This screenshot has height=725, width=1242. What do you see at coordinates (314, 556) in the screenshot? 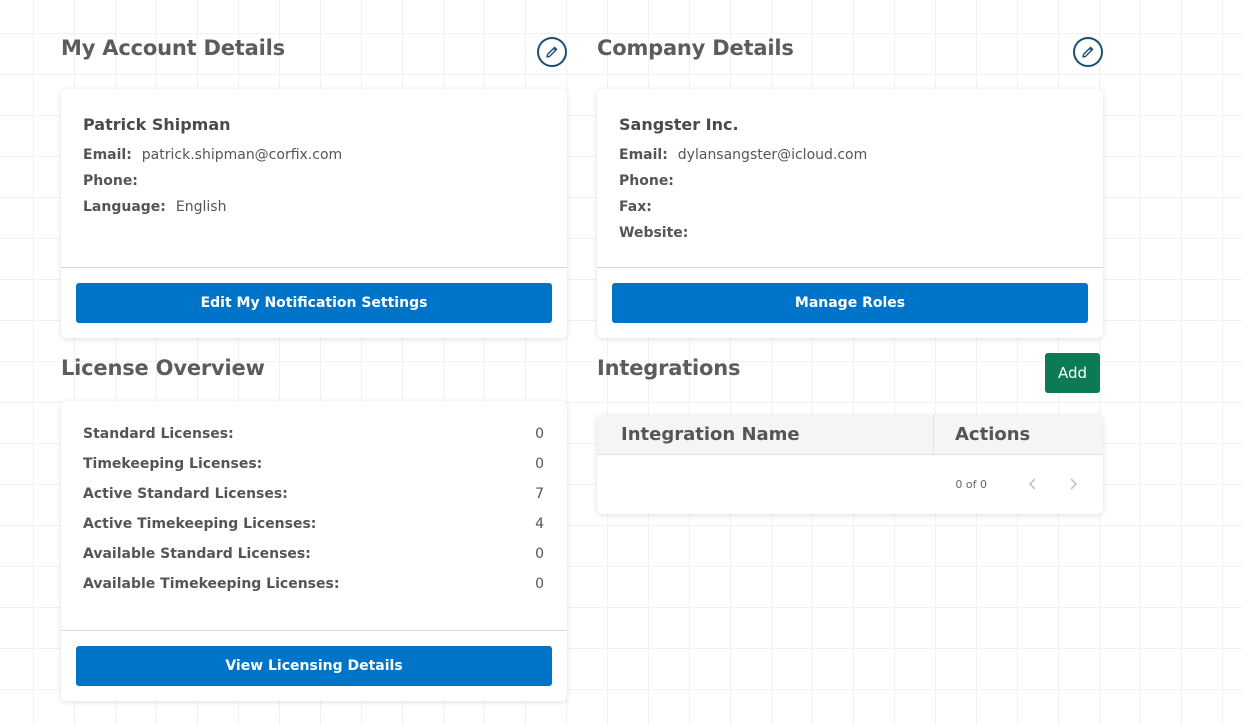
I see `license-row: Available Standard Licenses: 0` at bounding box center [314, 556].